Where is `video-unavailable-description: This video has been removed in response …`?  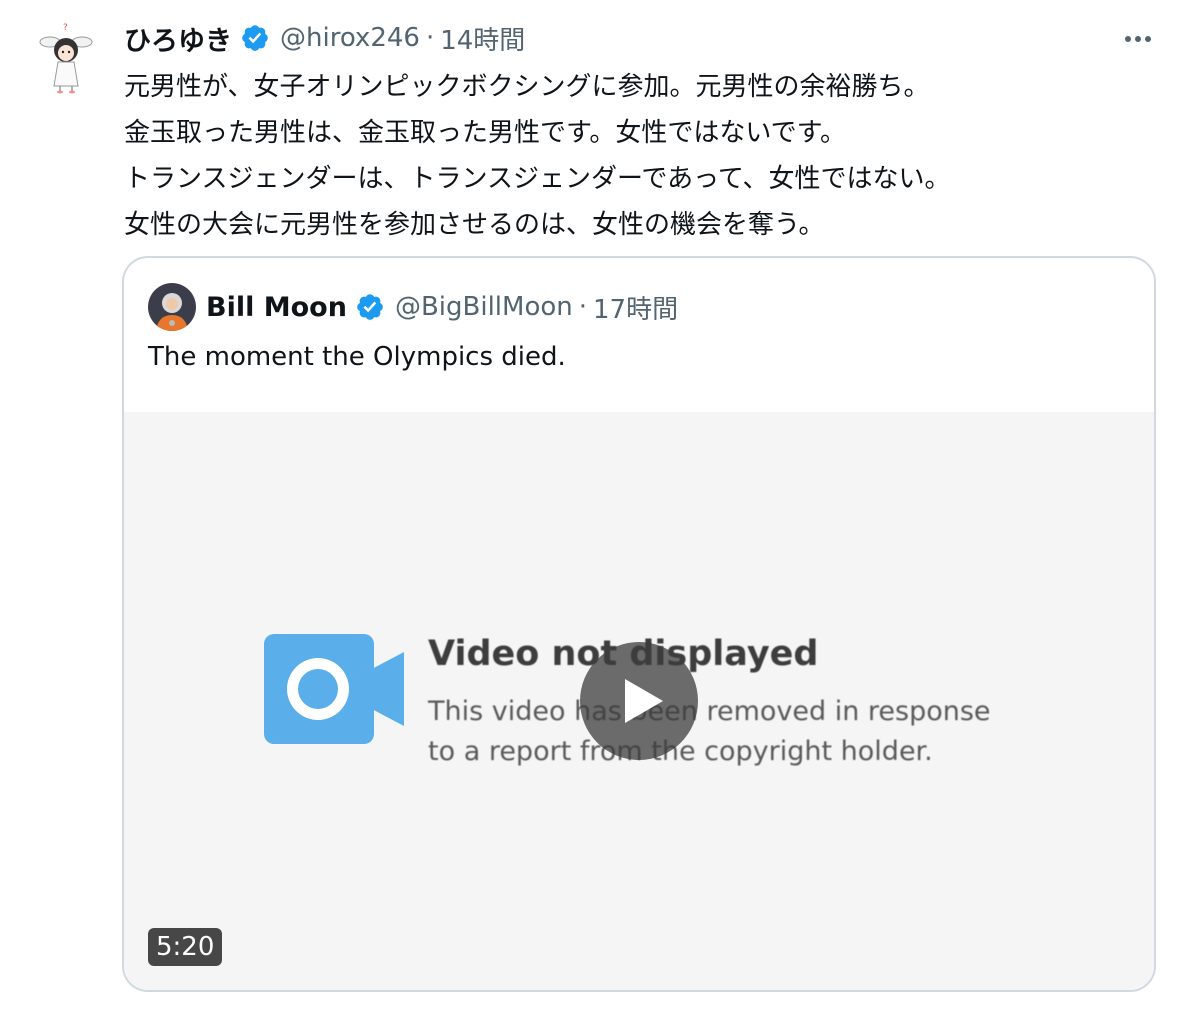
video-unavailable-description: This video has been removed in response … is located at coordinates (709, 732).